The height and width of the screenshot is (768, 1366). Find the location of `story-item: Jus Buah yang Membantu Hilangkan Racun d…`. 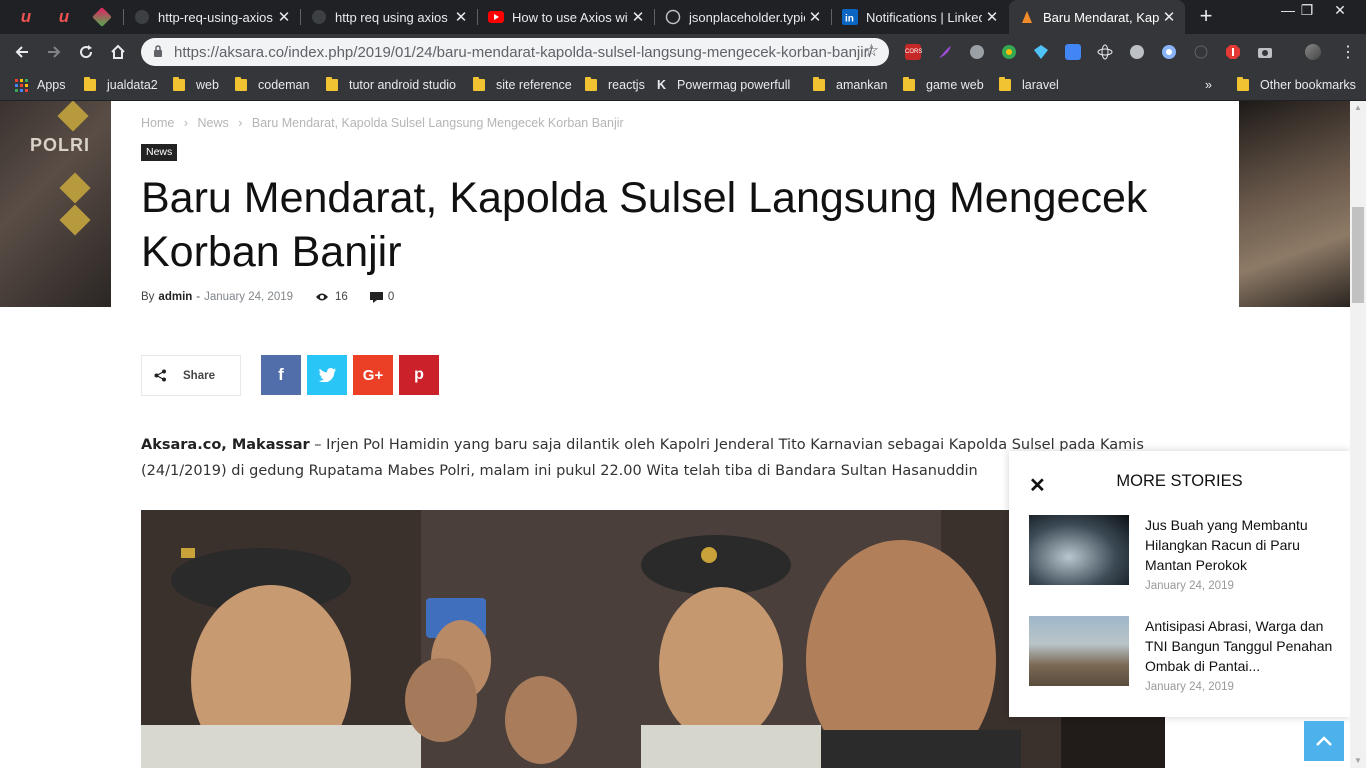

story-item: Jus Buah yang Membantu Hilangkan Racun d… is located at coordinates (1184, 555).